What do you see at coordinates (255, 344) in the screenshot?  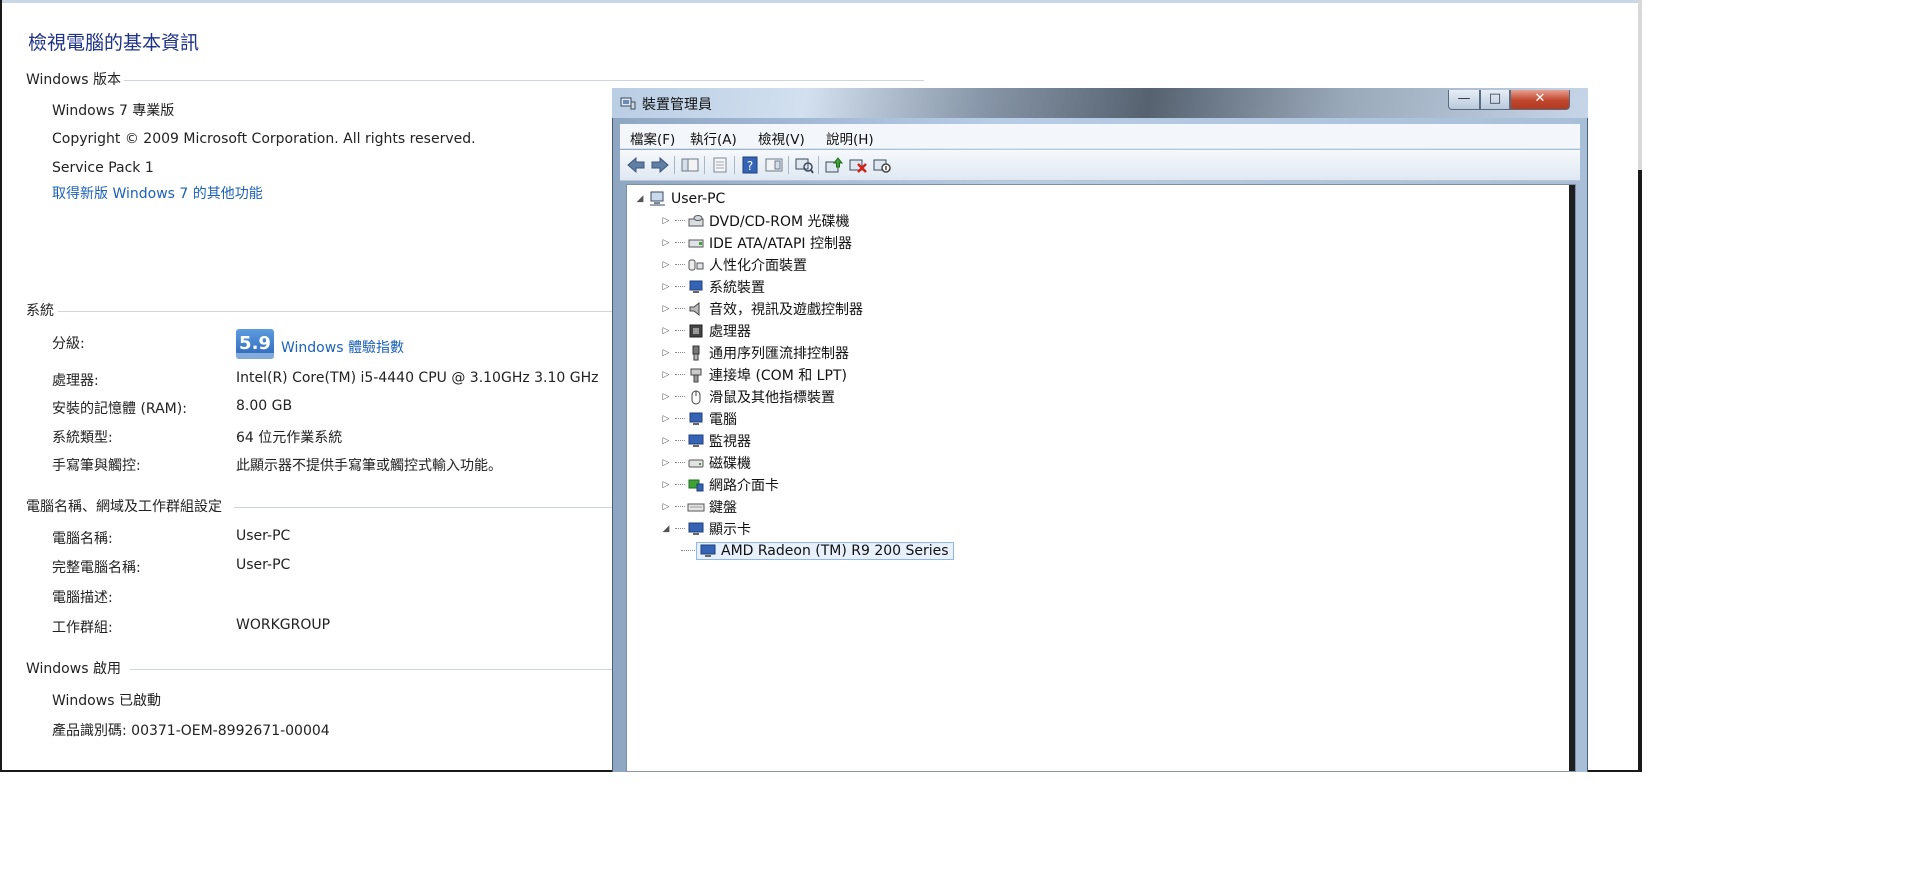 I see `experience-index-badge: 5.9` at bounding box center [255, 344].